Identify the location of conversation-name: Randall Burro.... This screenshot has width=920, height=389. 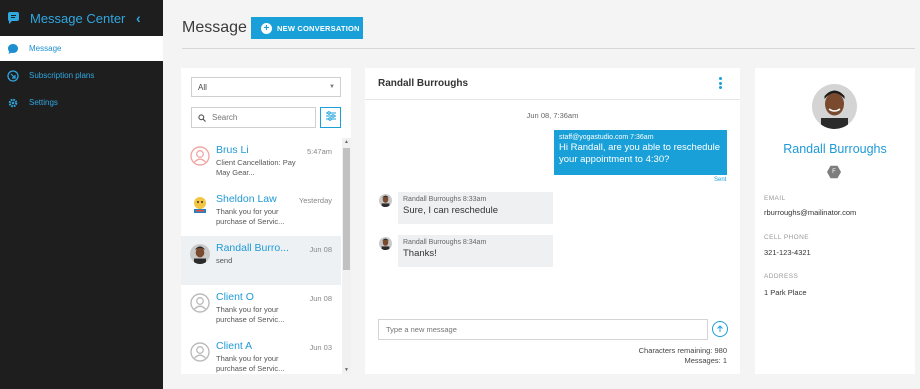
(252, 248).